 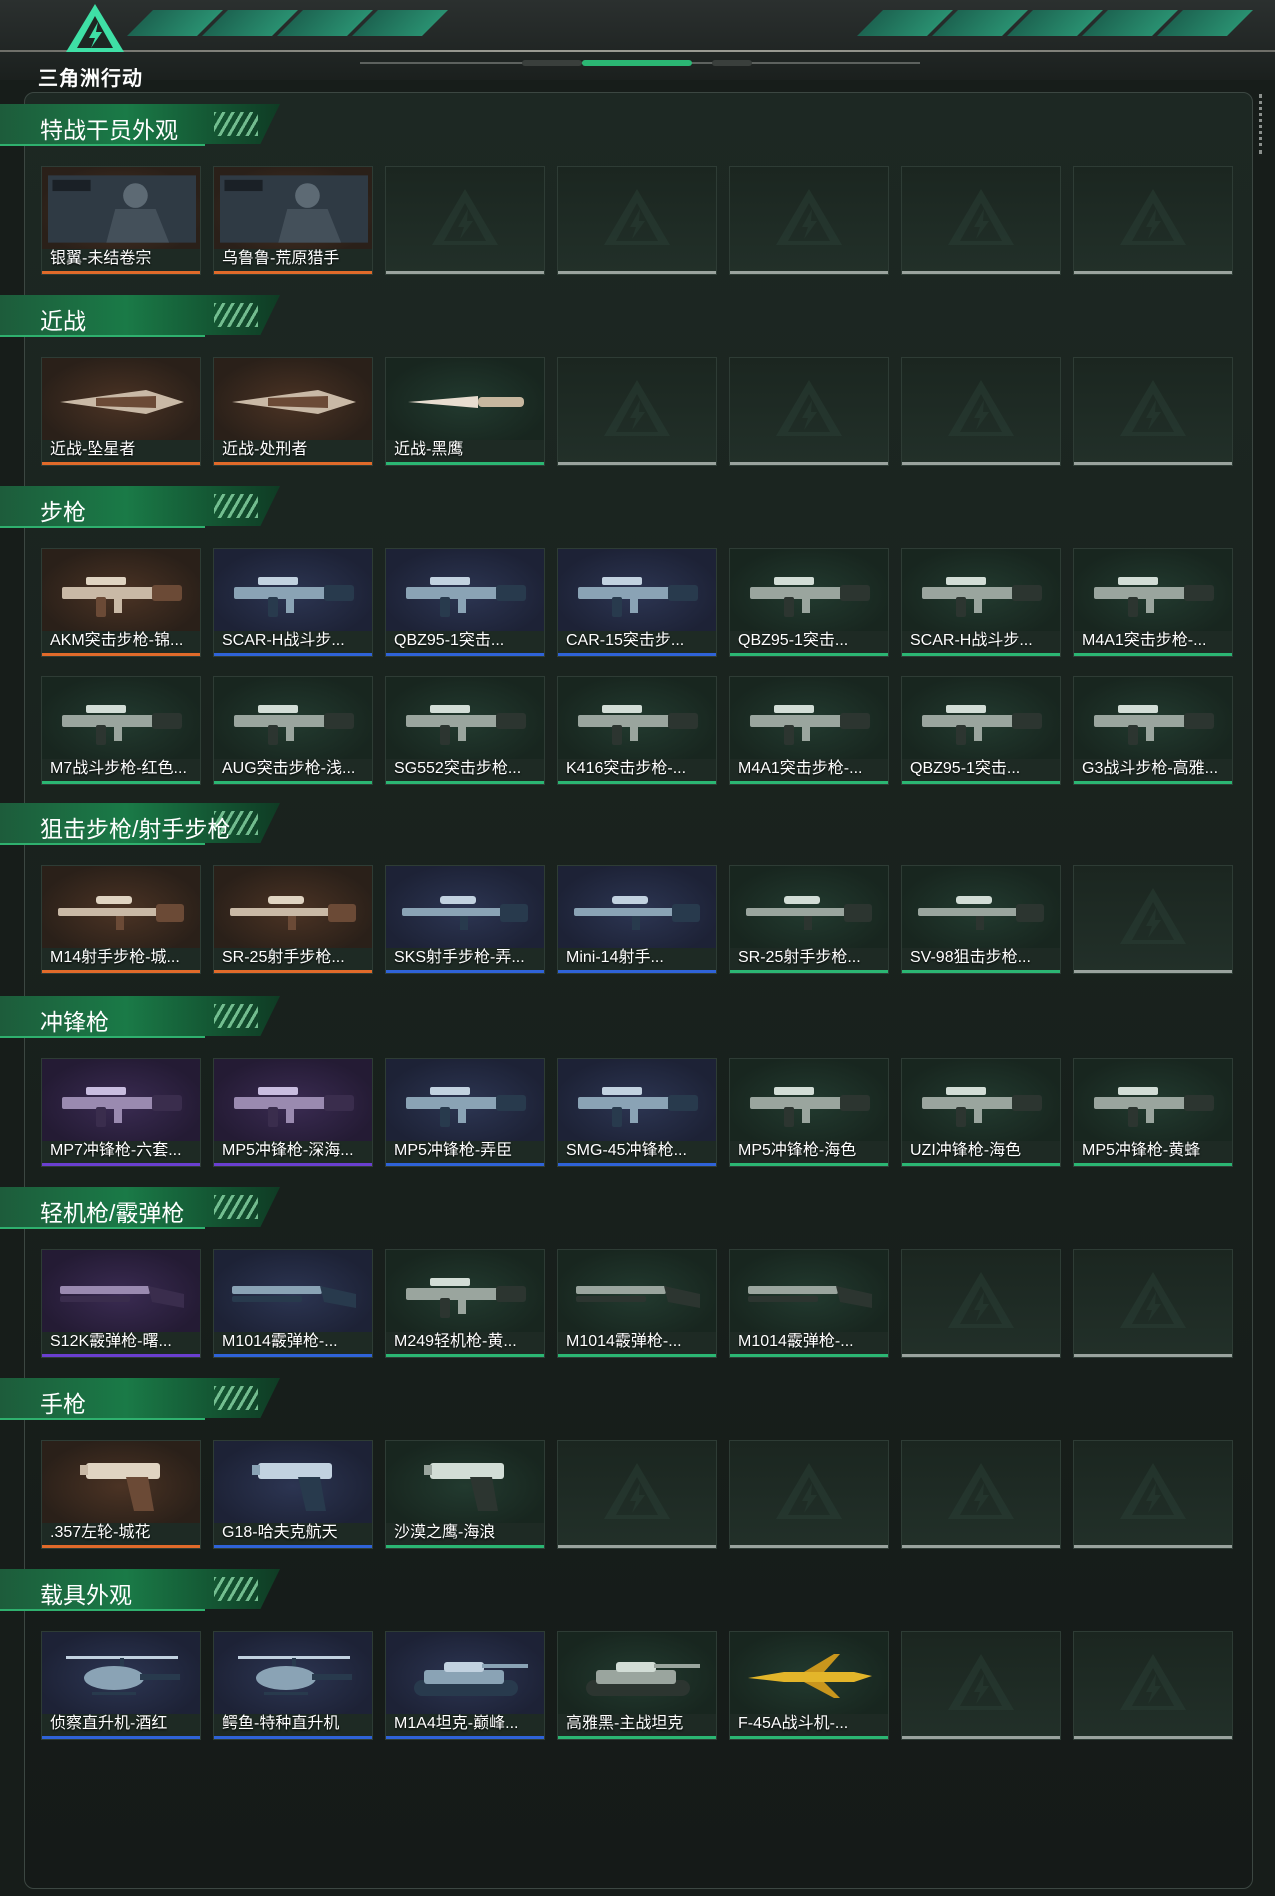 What do you see at coordinates (637, 51) in the screenshot?
I see `banner-rule` at bounding box center [637, 51].